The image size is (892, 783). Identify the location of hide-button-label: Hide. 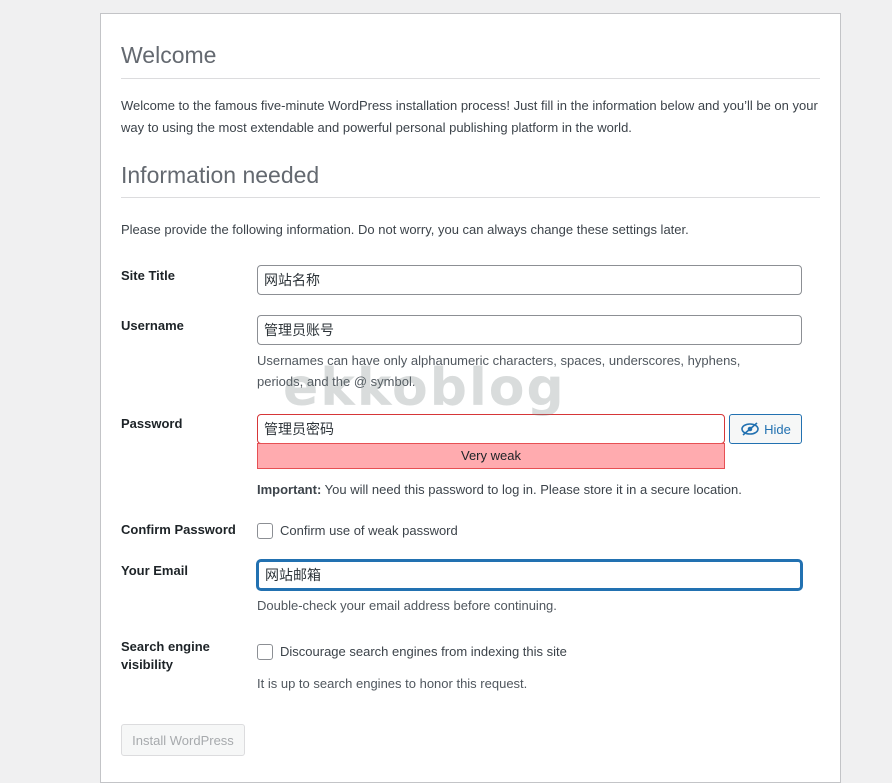
(777, 429).